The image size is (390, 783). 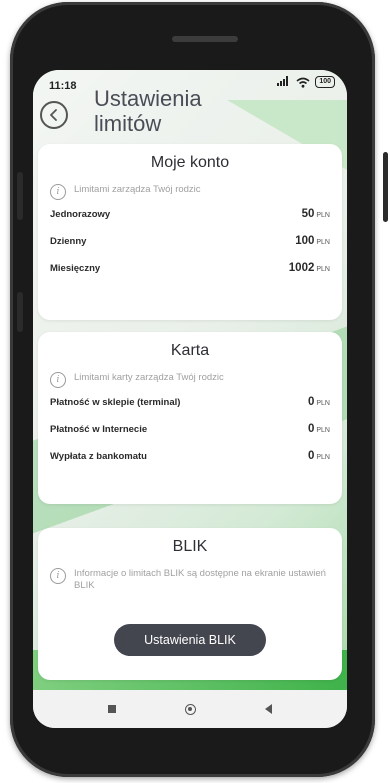 I want to click on back-arrow-icon, so click(x=53, y=115).